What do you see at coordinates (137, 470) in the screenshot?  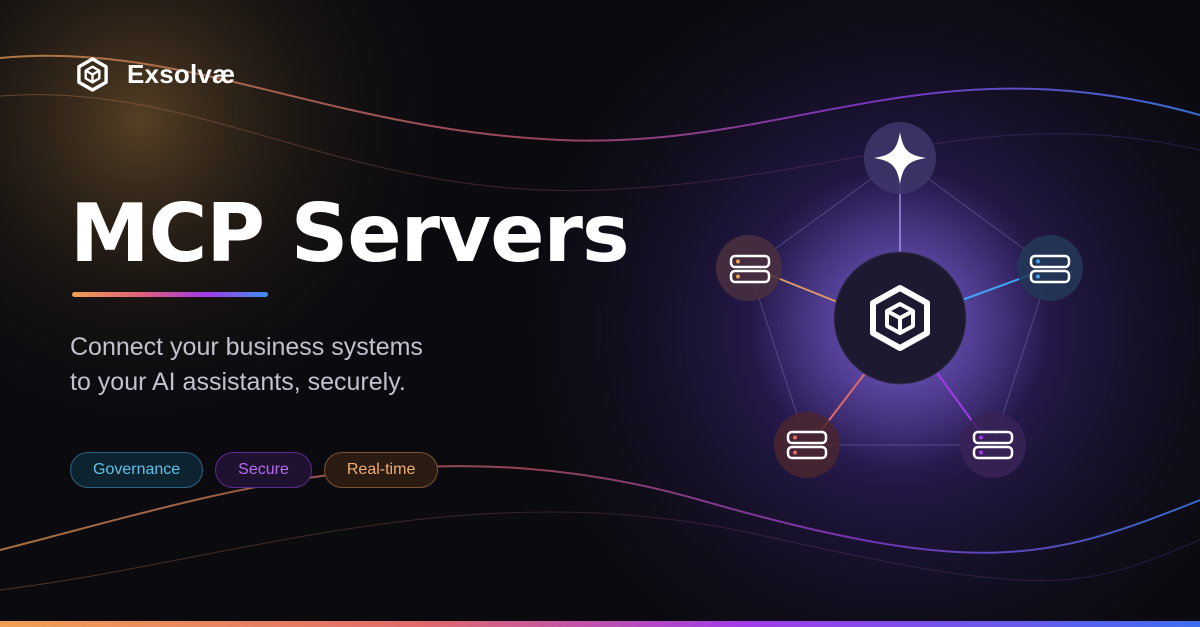 I see `tag-governance: Governance` at bounding box center [137, 470].